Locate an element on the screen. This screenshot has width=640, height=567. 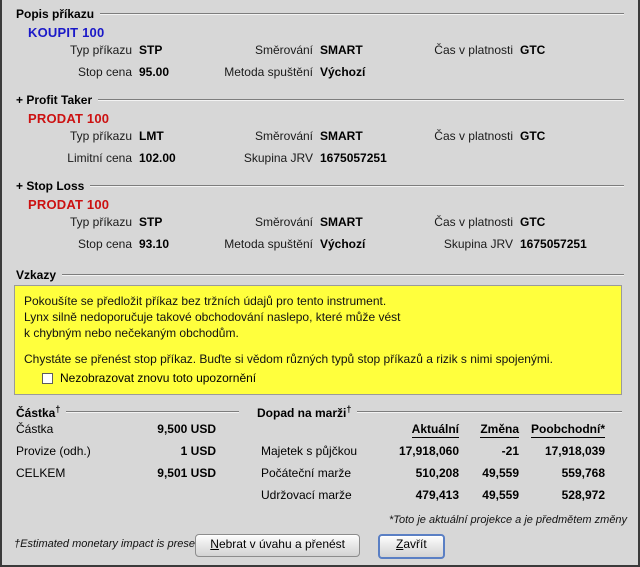
field-label: Metoda spuštění is located at coordinates (268, 72).